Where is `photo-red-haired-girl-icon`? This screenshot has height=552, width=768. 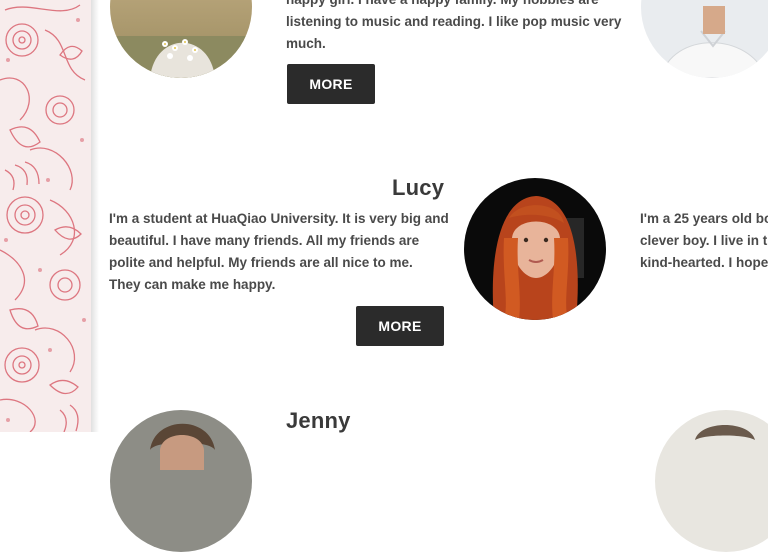
photo-red-haired-girl-icon is located at coordinates (535, 249).